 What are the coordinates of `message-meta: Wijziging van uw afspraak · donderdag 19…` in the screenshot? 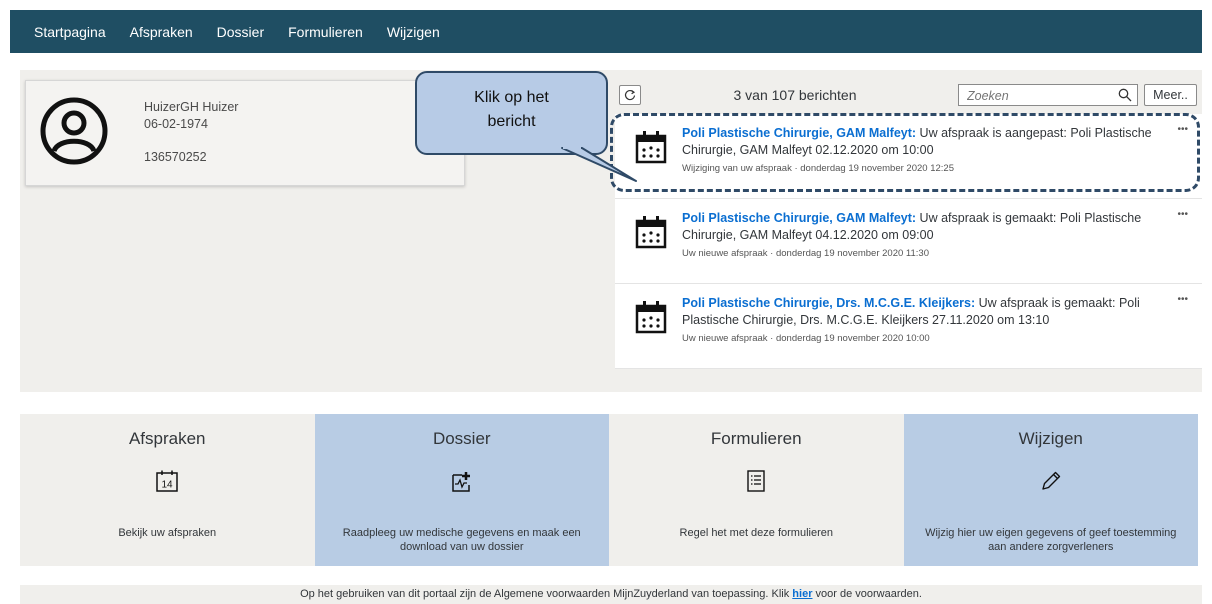 It's located at (818, 168).